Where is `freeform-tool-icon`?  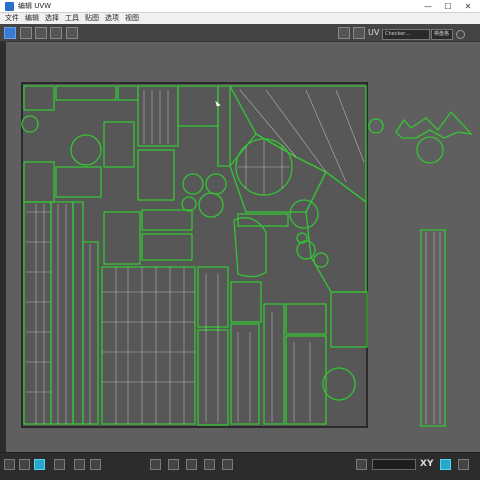 freeform-tool-icon is located at coordinates (56, 33).